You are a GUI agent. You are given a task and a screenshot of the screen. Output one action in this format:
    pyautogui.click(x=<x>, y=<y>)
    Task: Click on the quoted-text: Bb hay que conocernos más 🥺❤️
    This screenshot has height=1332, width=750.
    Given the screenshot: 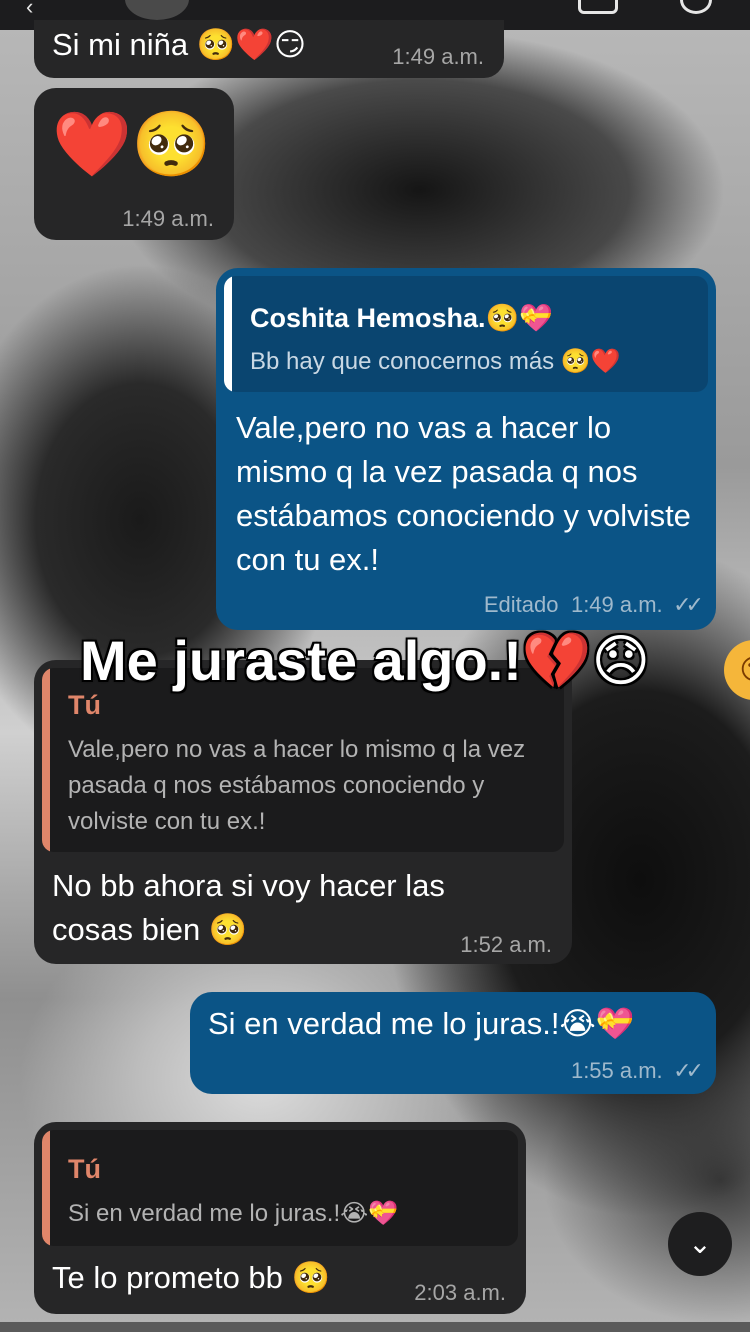 What is the action you would take?
    pyautogui.click(x=435, y=361)
    